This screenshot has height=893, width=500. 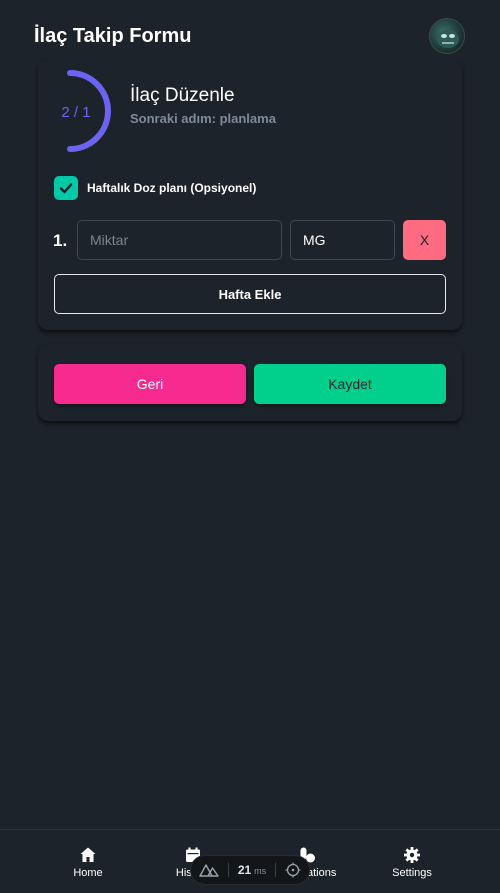 I want to click on unit-select-value: MG, so click(x=314, y=240).